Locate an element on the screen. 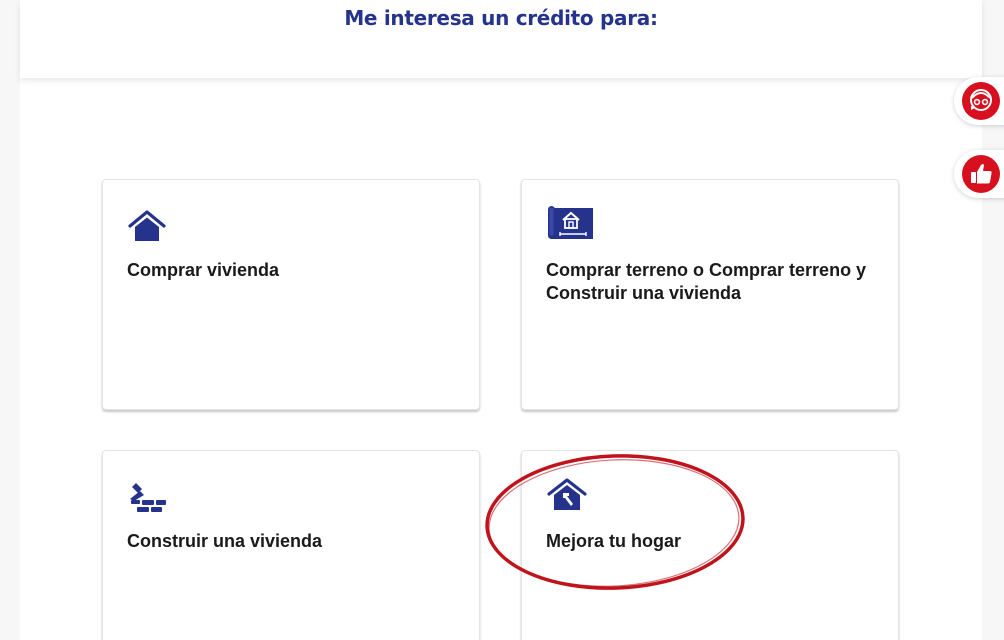 Image resolution: width=1004 pixels, height=640 pixels. feedback-button is located at coordinates (979, 174).